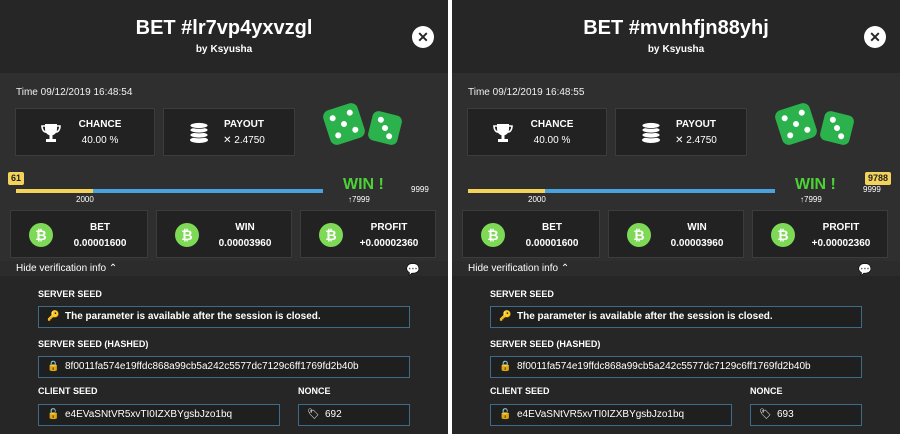 The image size is (900, 434). I want to click on key-icon: 🔑, so click(53, 316).